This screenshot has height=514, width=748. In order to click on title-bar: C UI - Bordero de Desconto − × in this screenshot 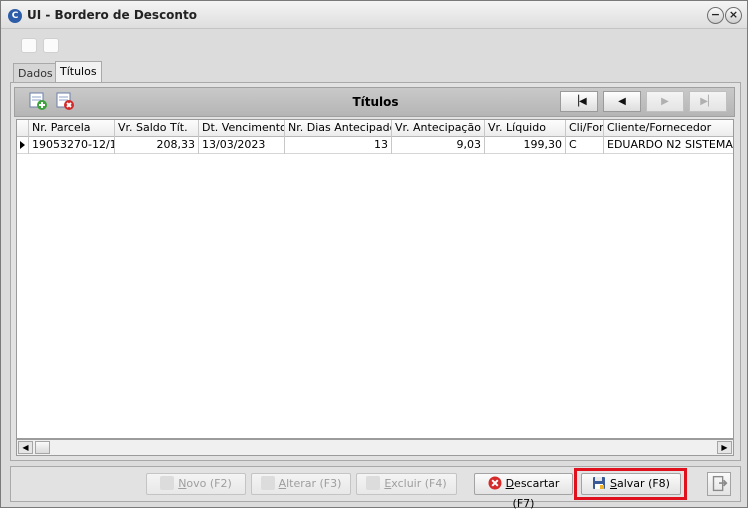, I will do `click(374, 15)`.